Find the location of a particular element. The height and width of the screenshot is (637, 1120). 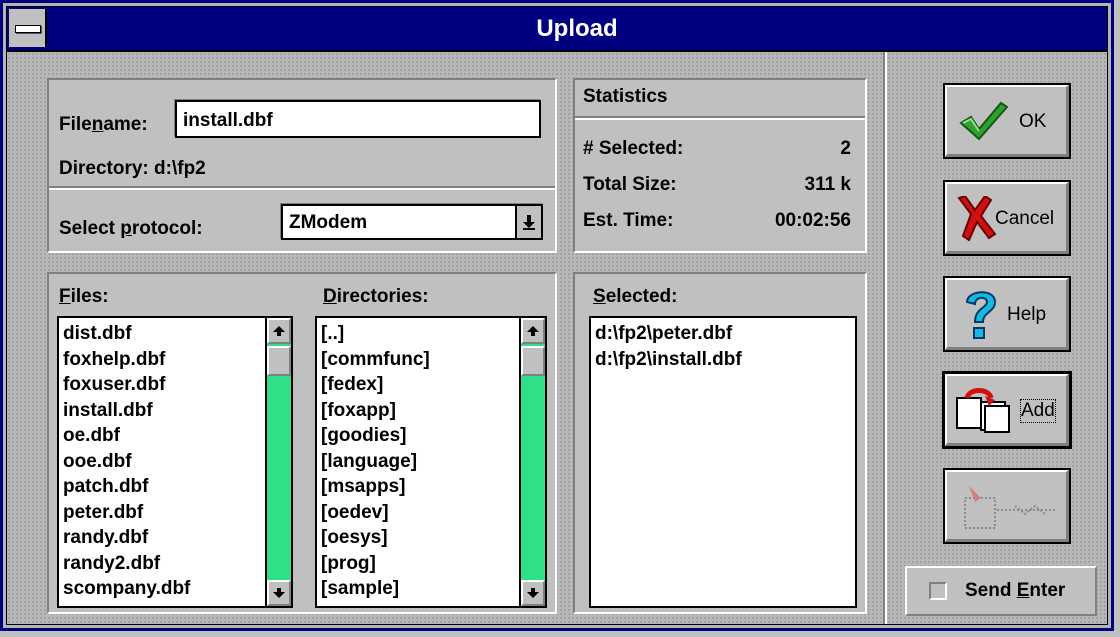

help-button: Help is located at coordinates (1007, 314).